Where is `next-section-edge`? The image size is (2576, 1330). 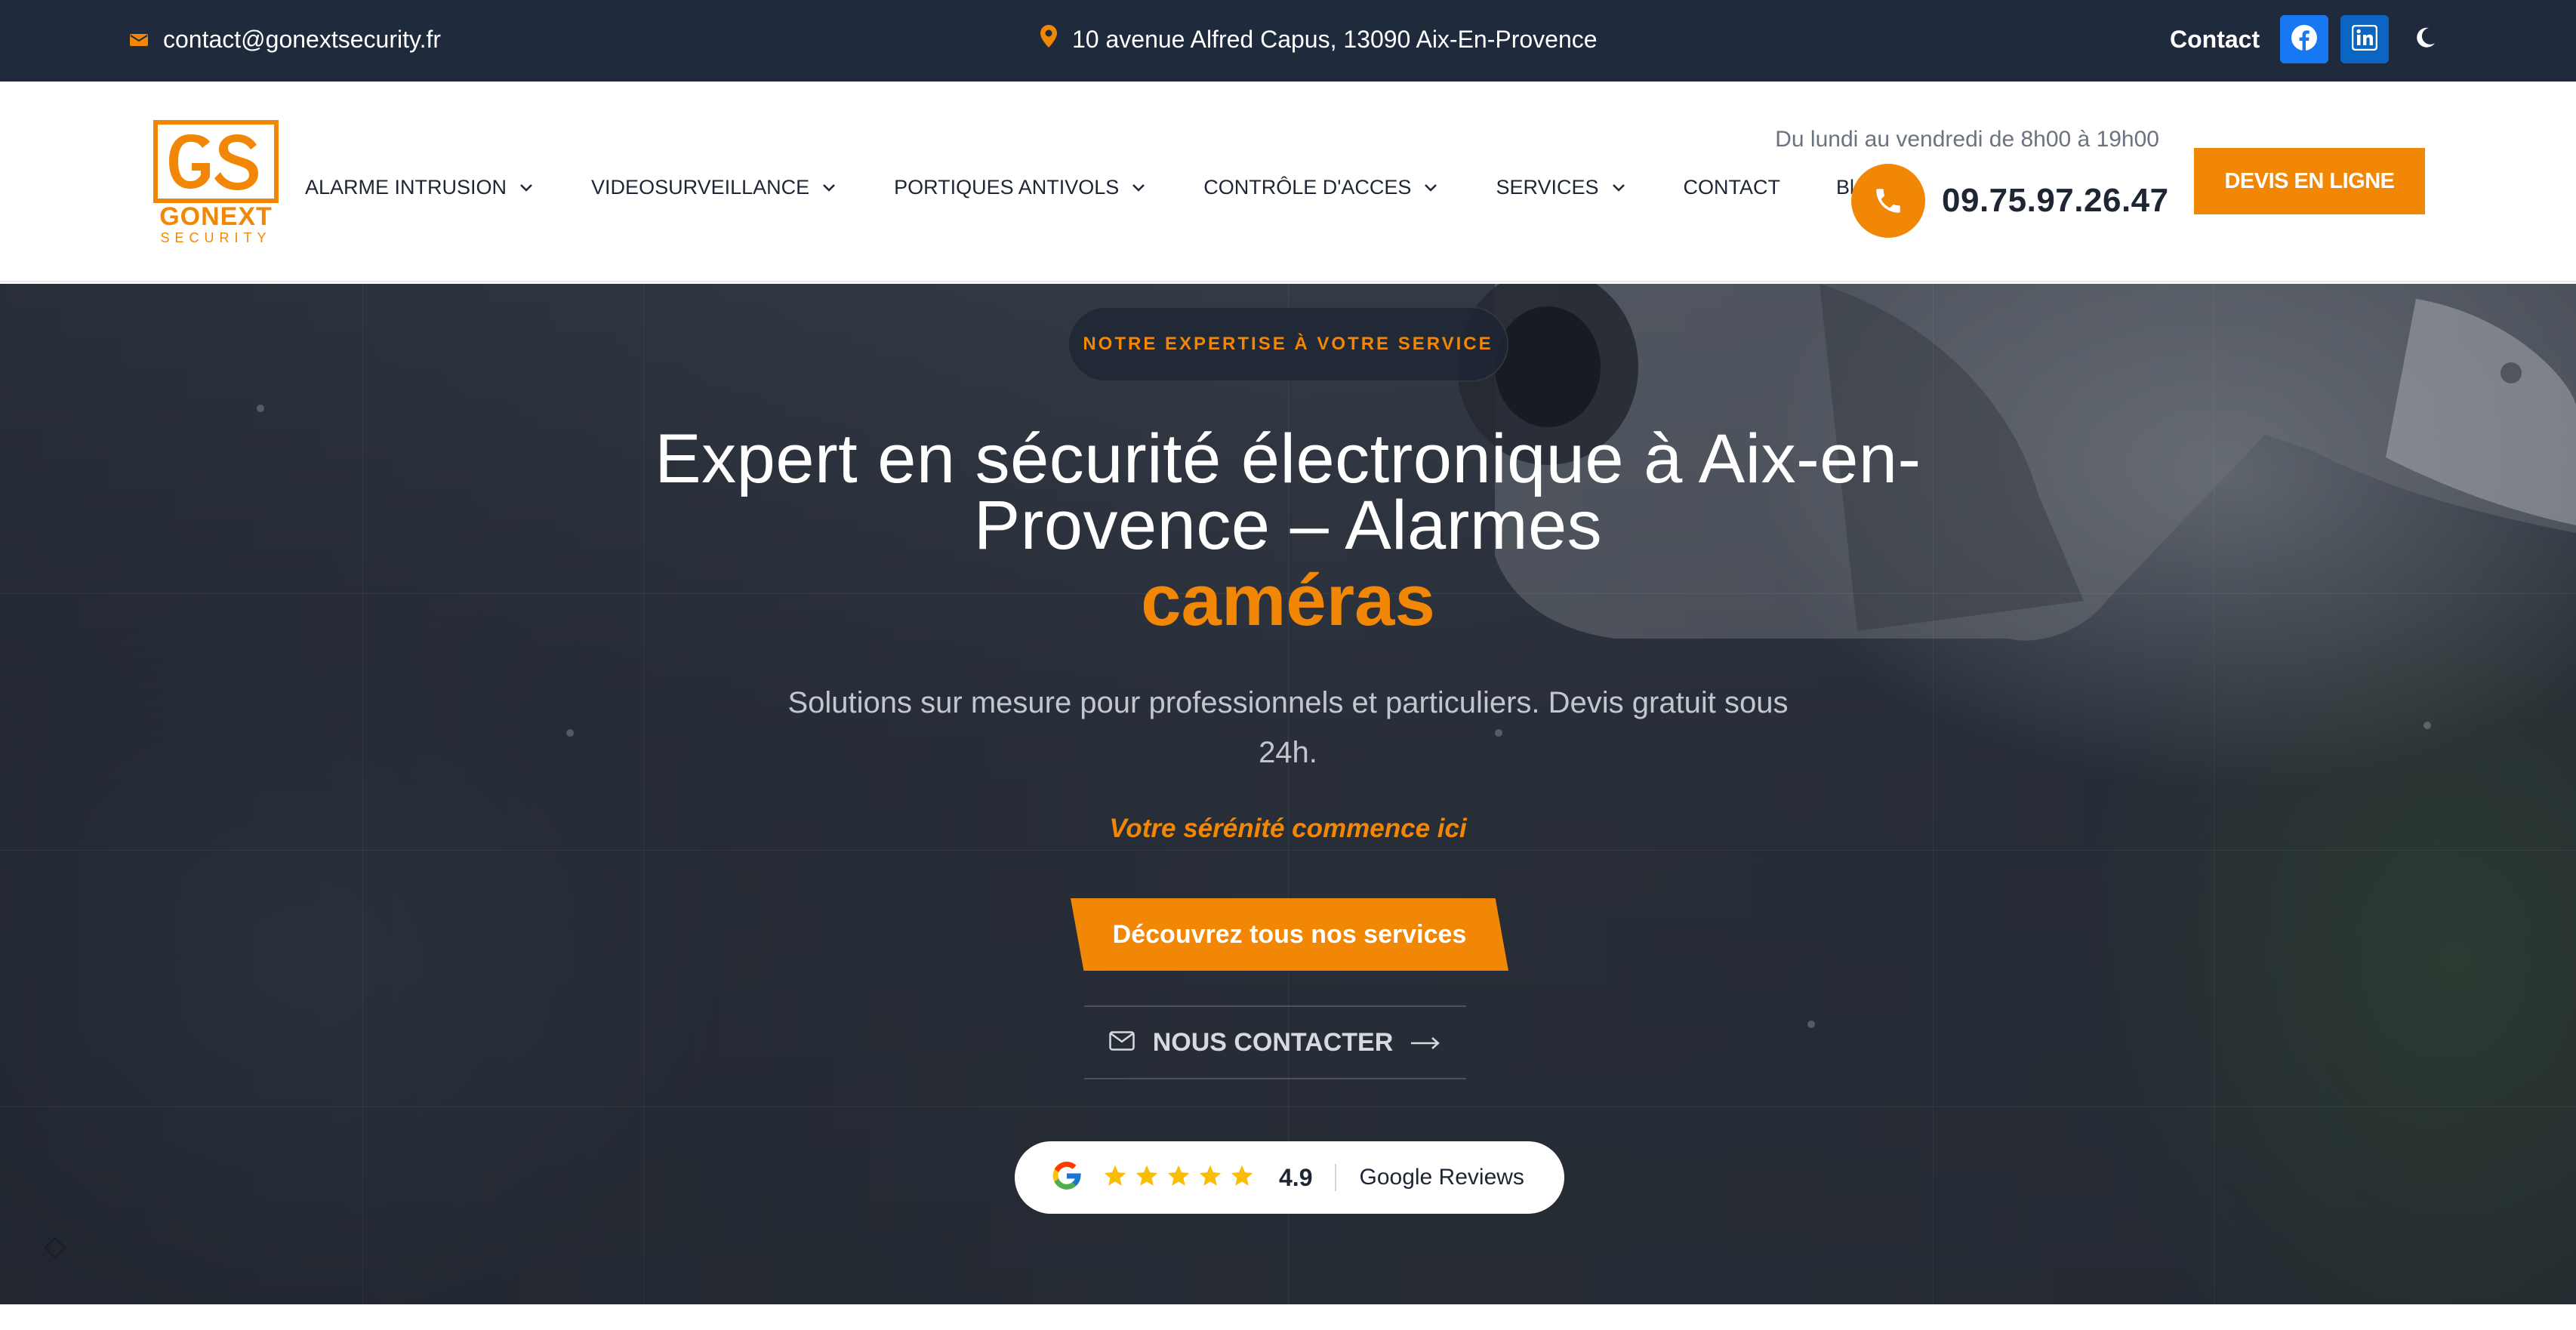
next-section-edge is located at coordinates (1288, 1317).